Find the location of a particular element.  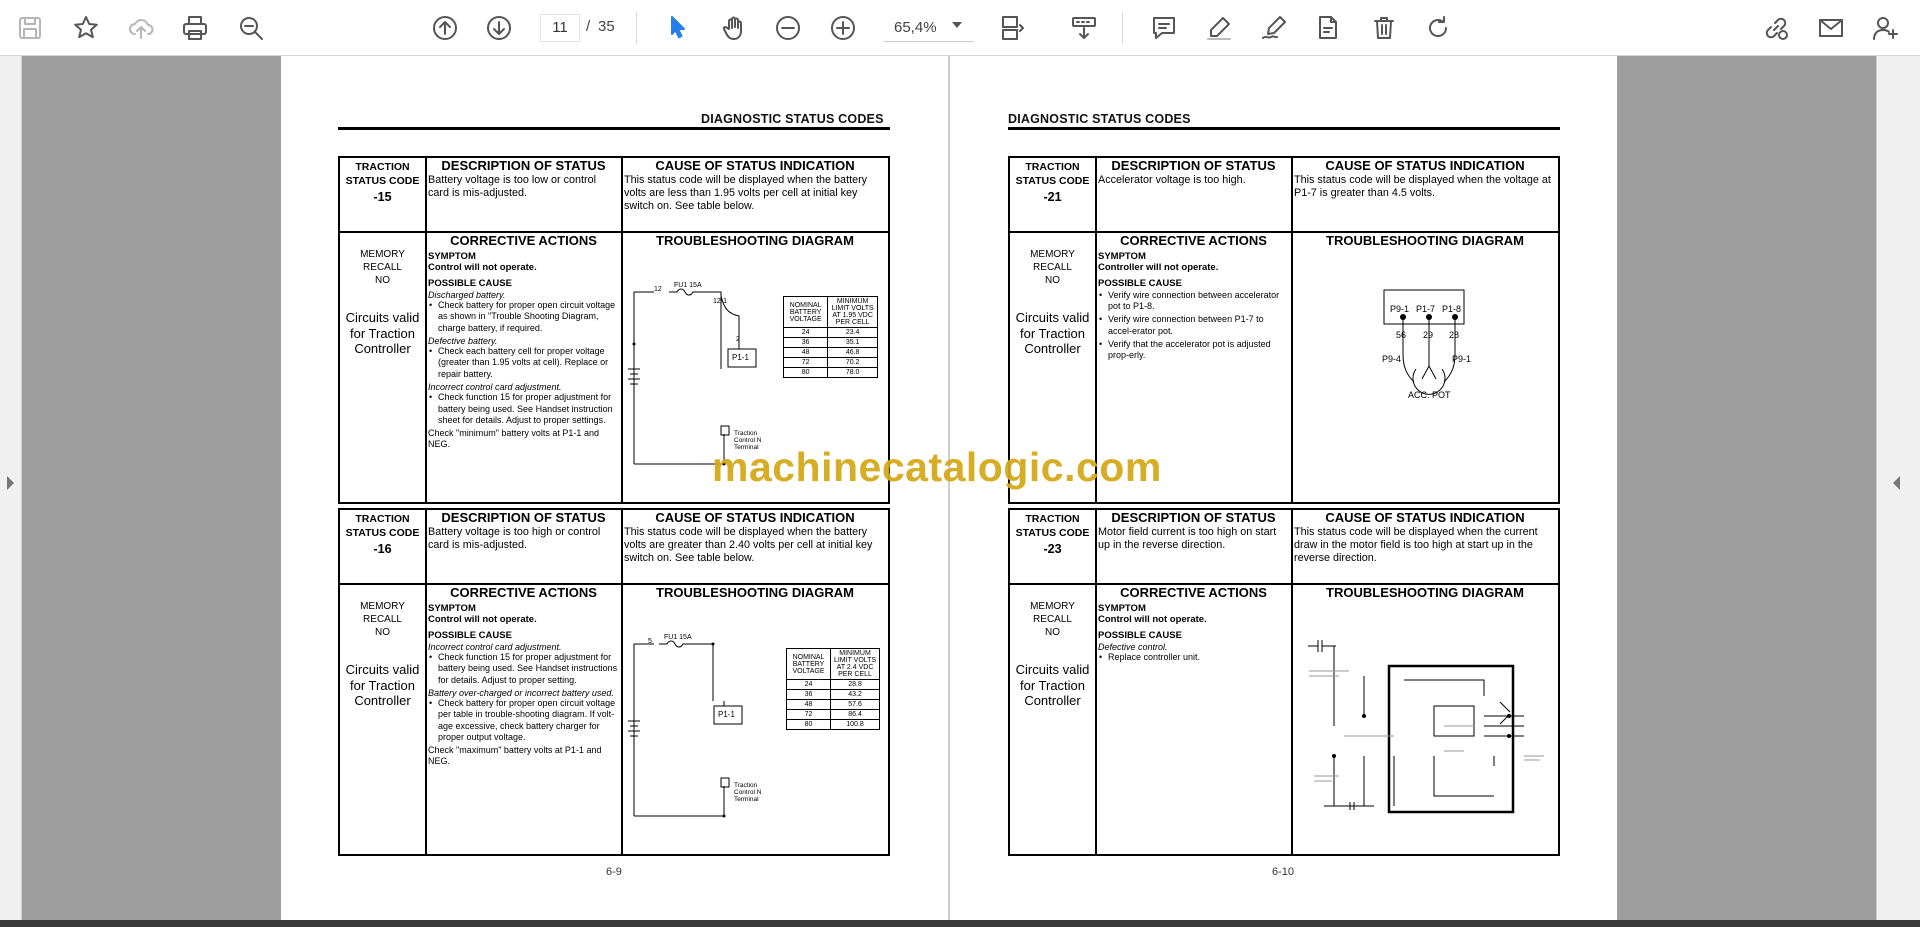

zoom-search-icon is located at coordinates (251, 28).